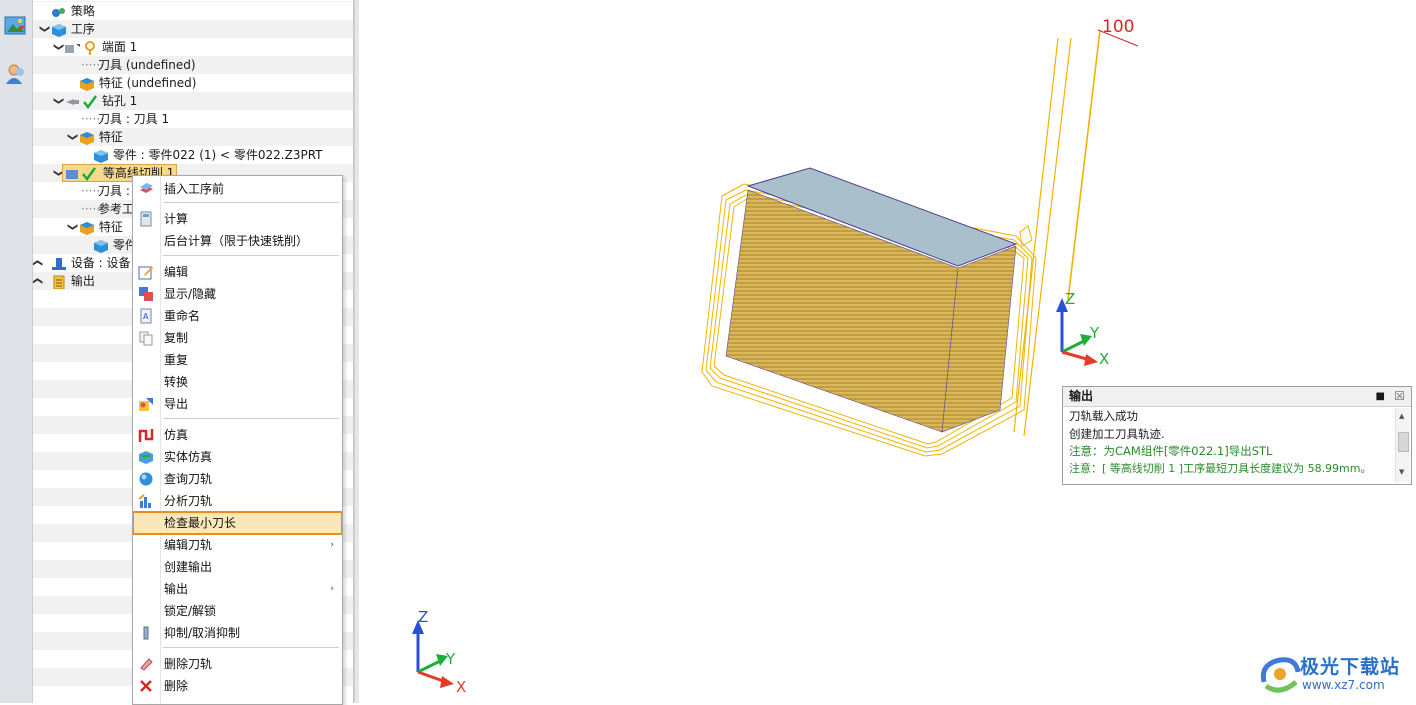 The image size is (1416, 705). I want to click on menu-item-background-calculate: 后台计算（限于快速铣削）, so click(237, 241).